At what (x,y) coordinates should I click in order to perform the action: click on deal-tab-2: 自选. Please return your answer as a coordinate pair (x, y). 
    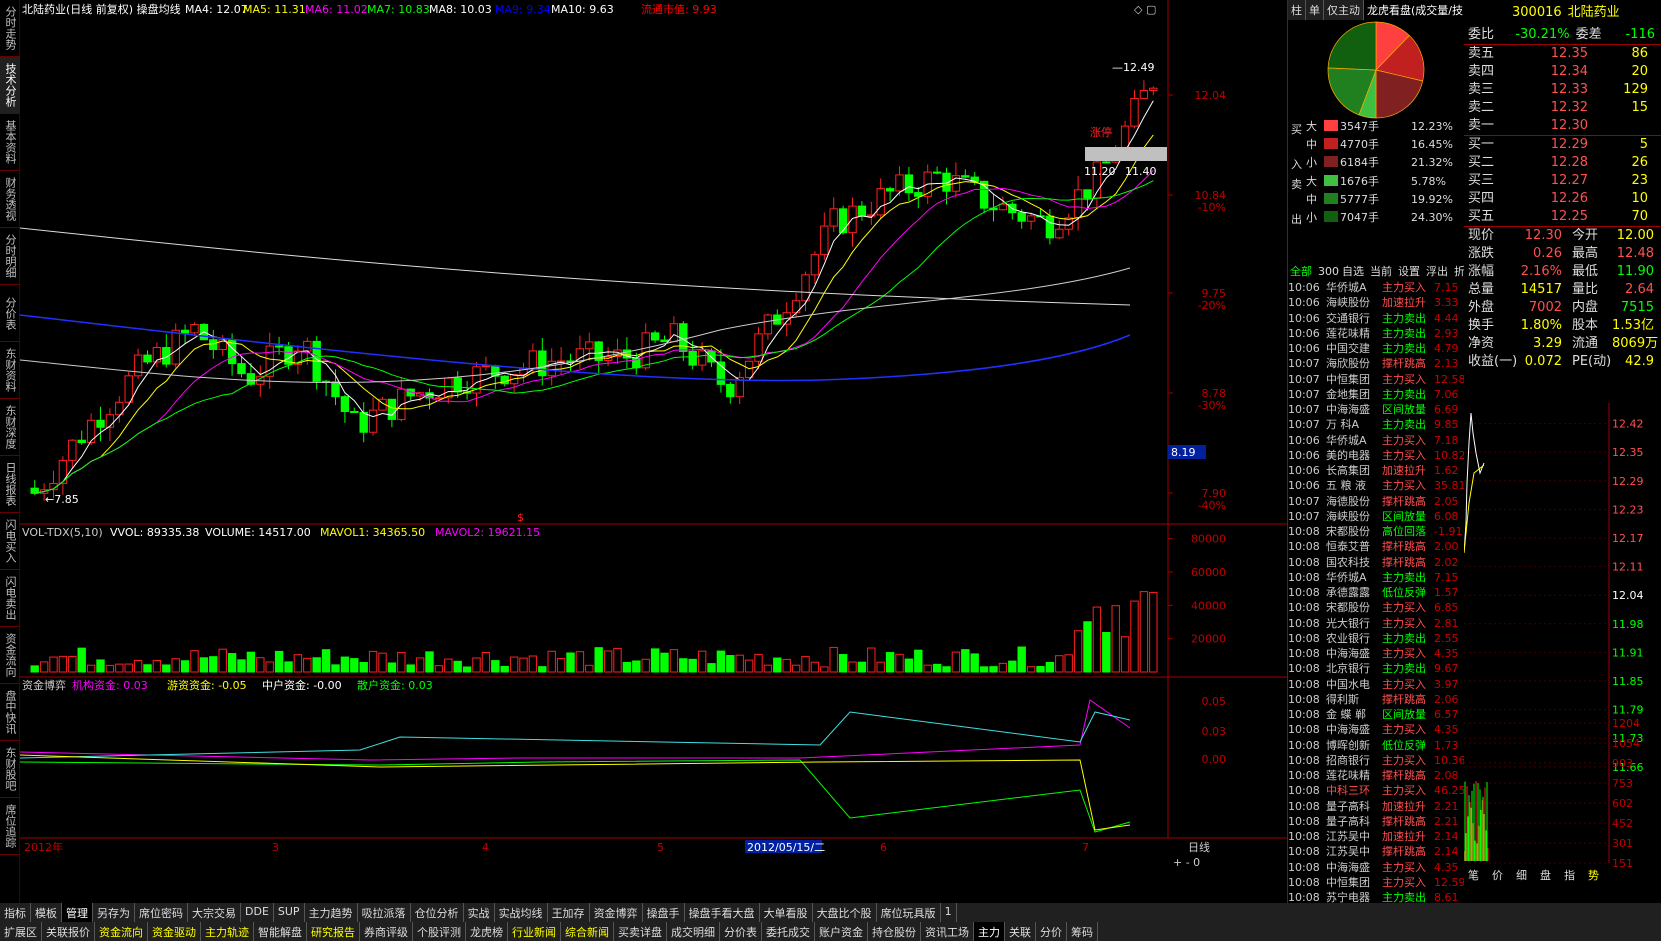
    Looking at the image, I should click on (1353, 271).